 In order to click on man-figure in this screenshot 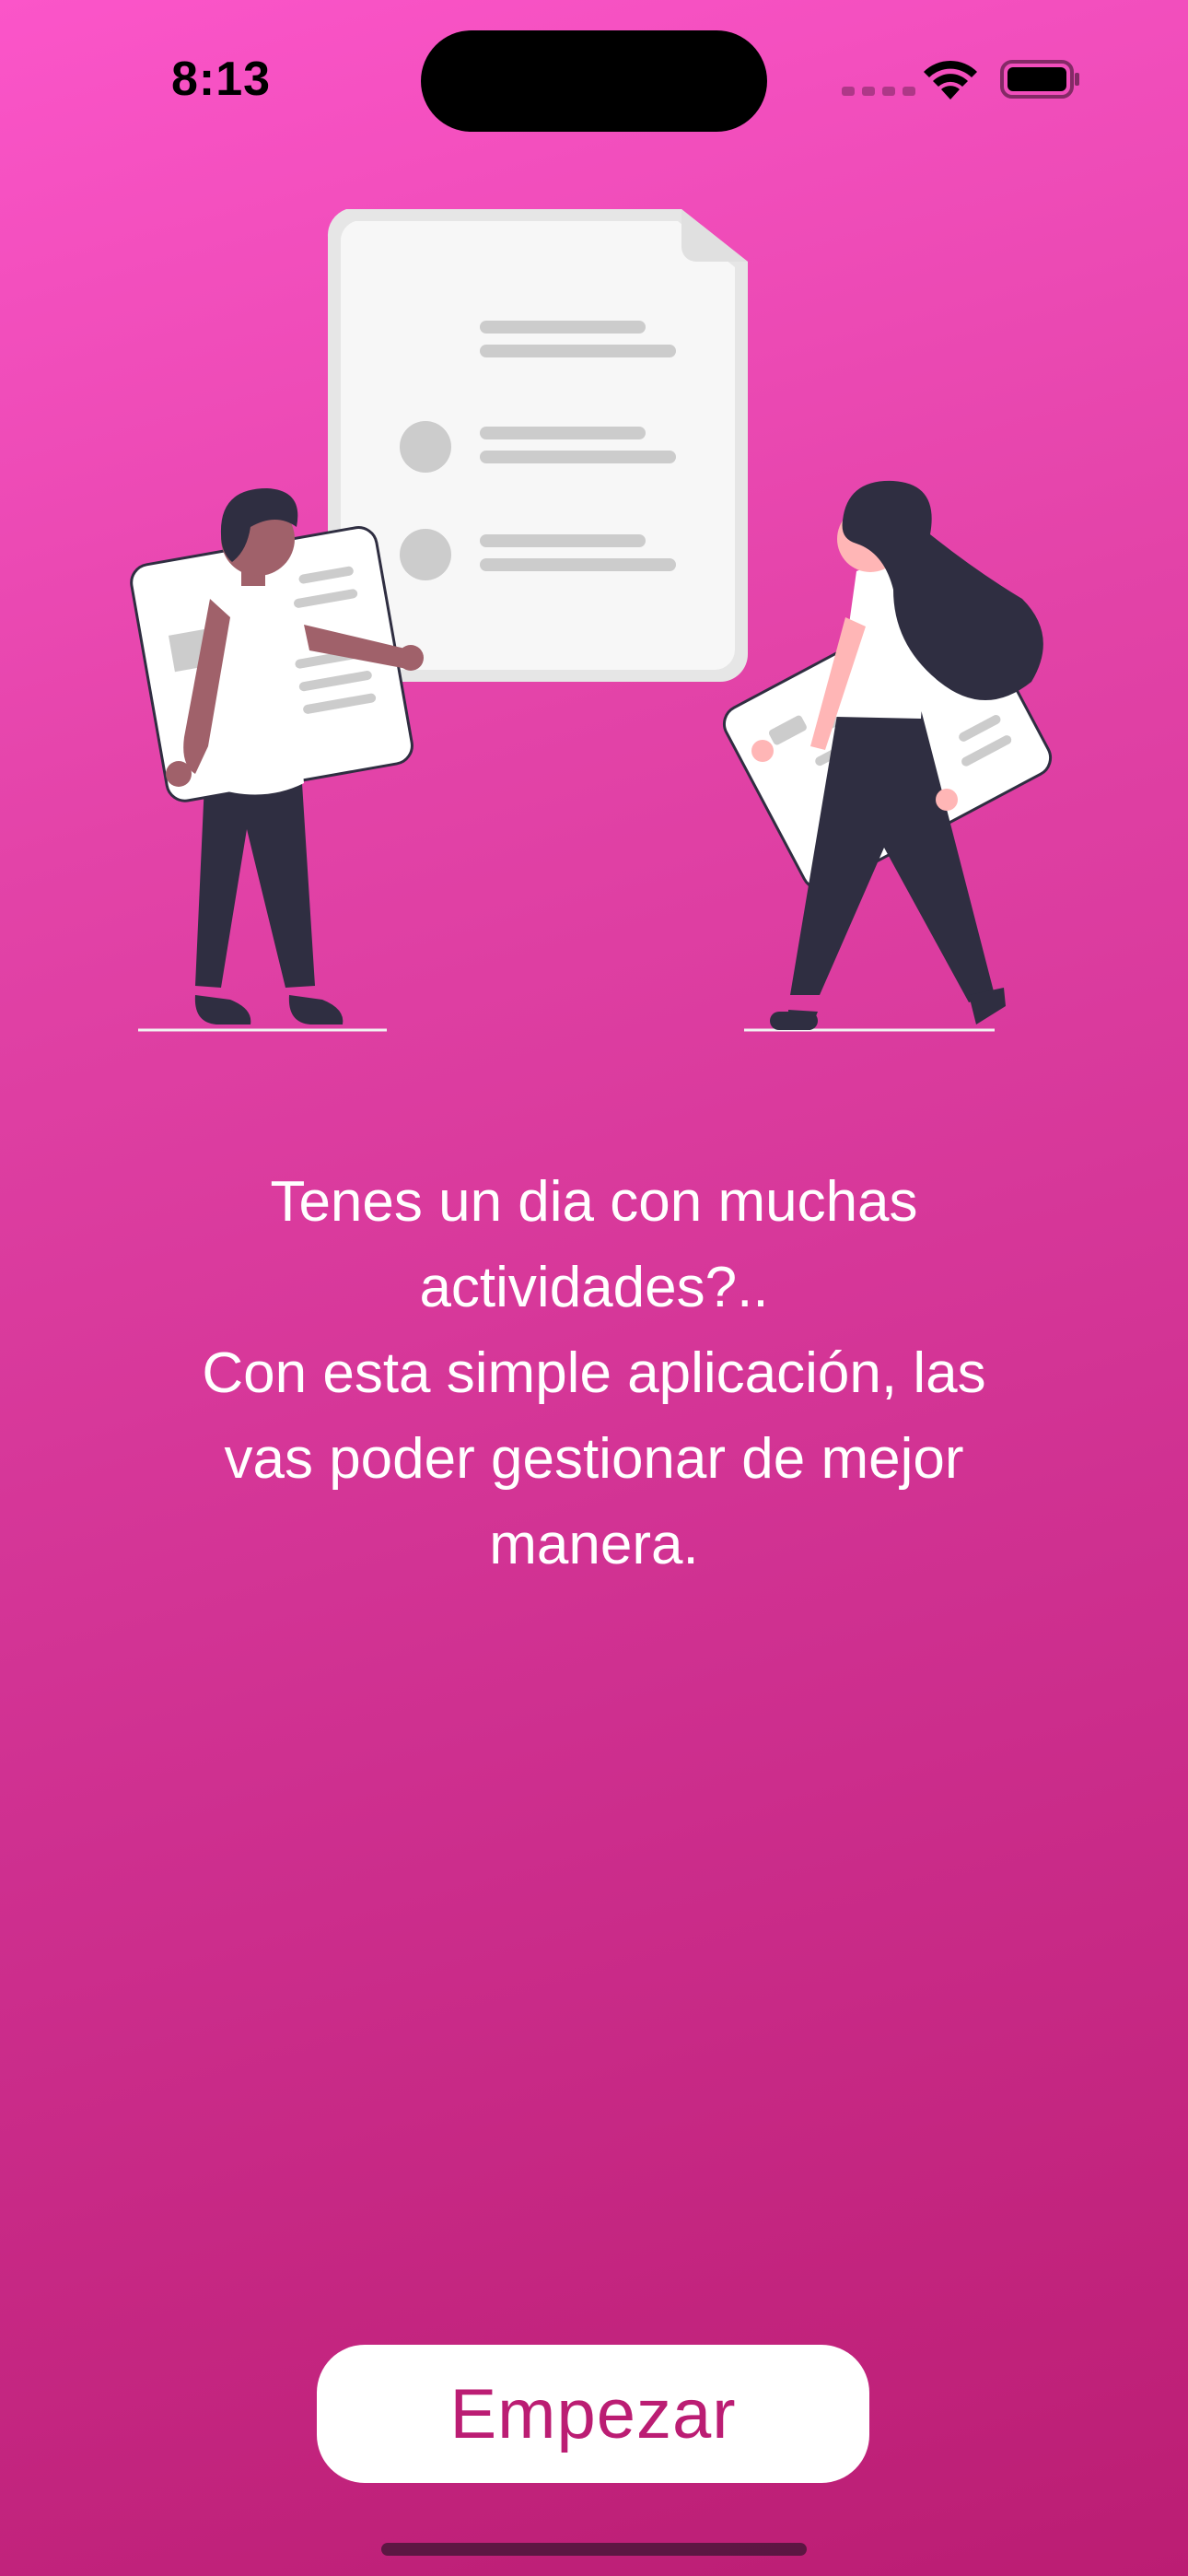, I will do `click(277, 760)`.